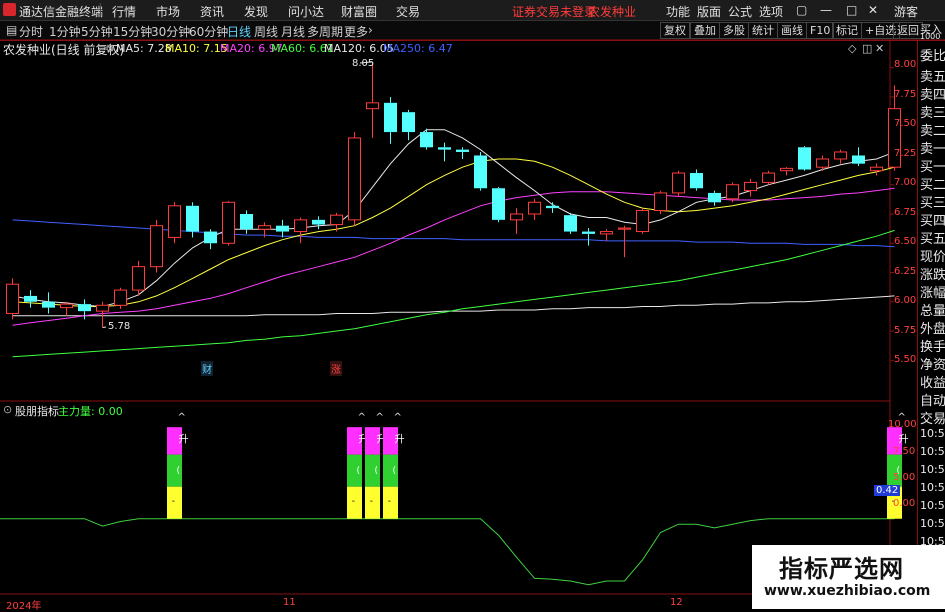 This screenshot has width=945, height=612. Describe the element at coordinates (841, 569) in the screenshot. I see `watermark-title: 指标严选网` at that location.